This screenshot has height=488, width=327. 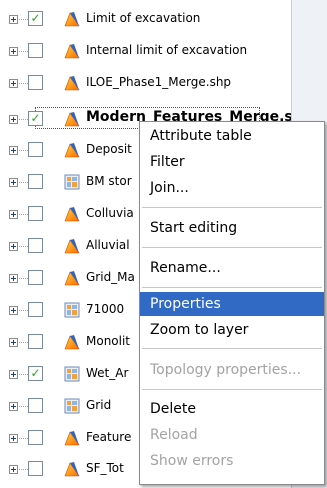 I want to click on layer-label: Wet_Ar, so click(x=107, y=373).